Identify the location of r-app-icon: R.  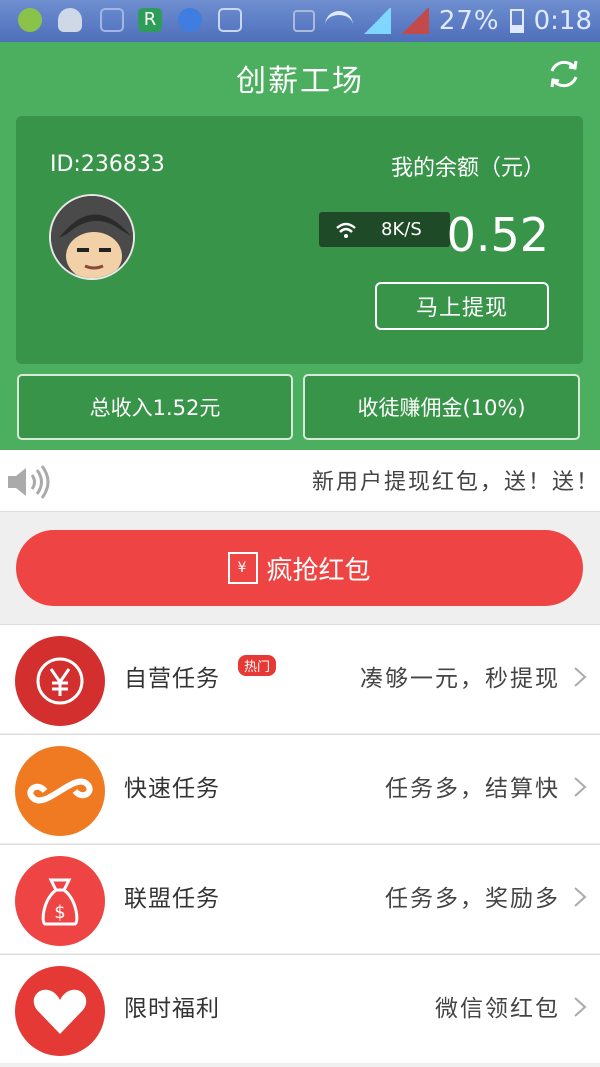
(150, 20).